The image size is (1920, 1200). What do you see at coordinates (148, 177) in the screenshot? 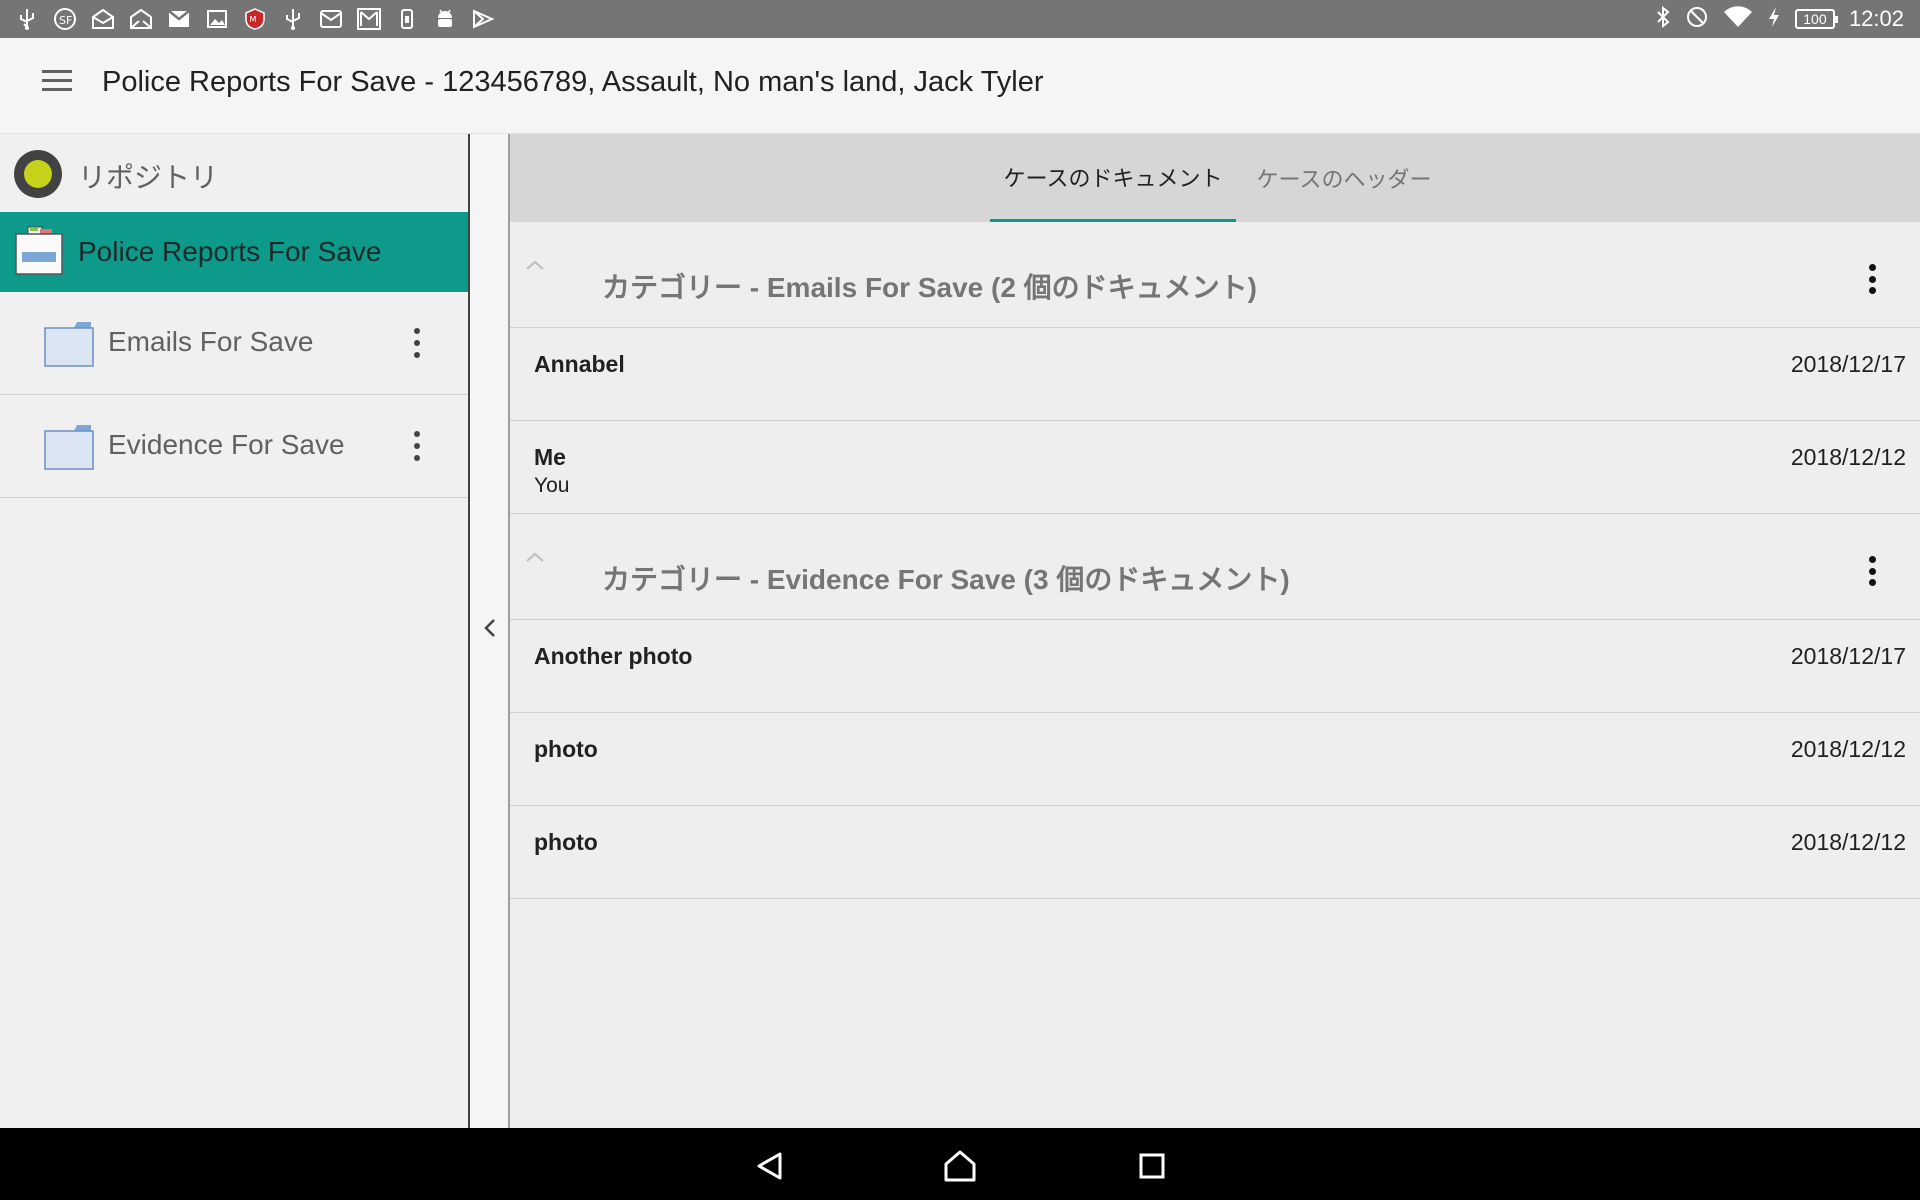
I see `repository-label: リポジトリ` at bounding box center [148, 177].